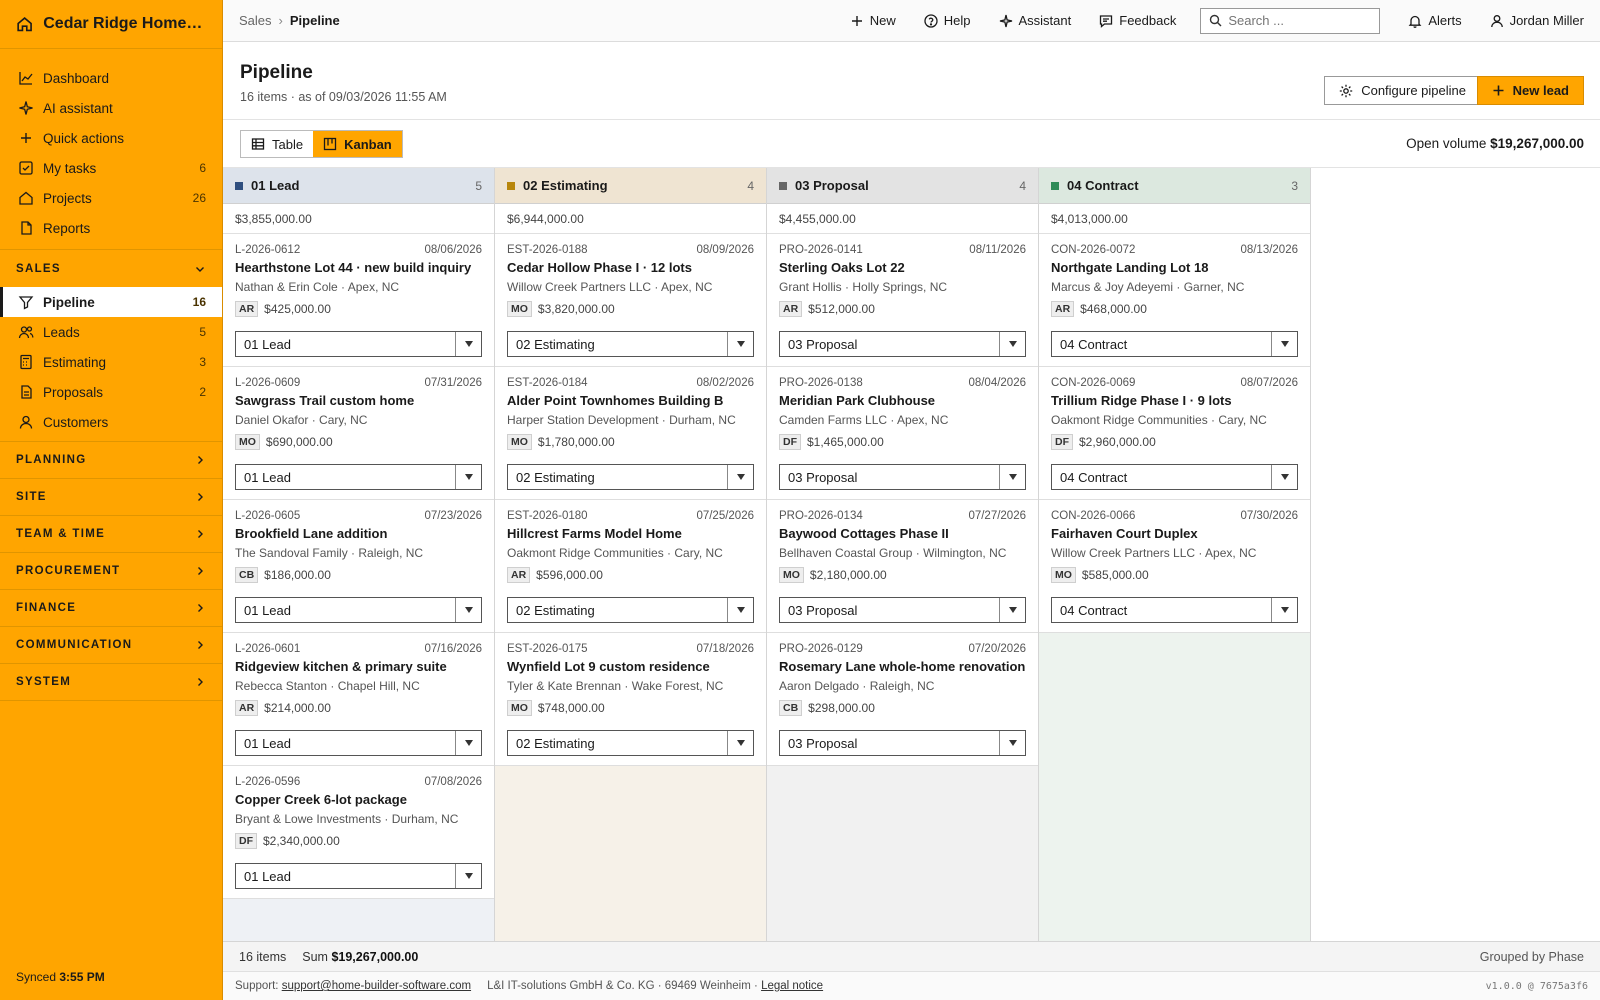 This screenshot has height=1000, width=1600. What do you see at coordinates (358, 533) in the screenshot?
I see `card-title: Brookfield Lane addition` at bounding box center [358, 533].